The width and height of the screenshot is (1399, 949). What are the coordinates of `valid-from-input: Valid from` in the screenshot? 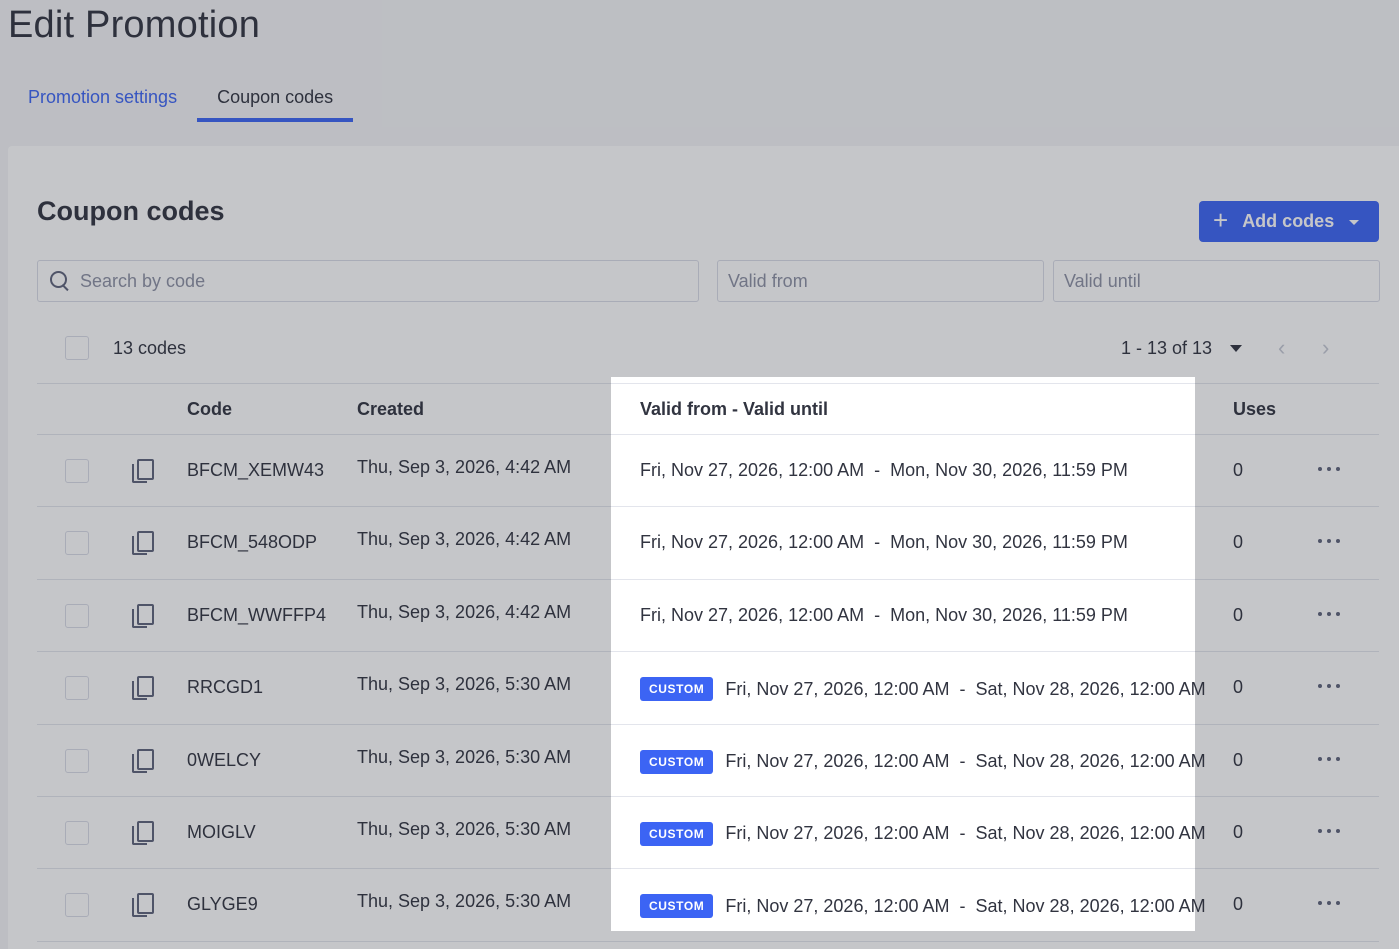 It's located at (880, 281).